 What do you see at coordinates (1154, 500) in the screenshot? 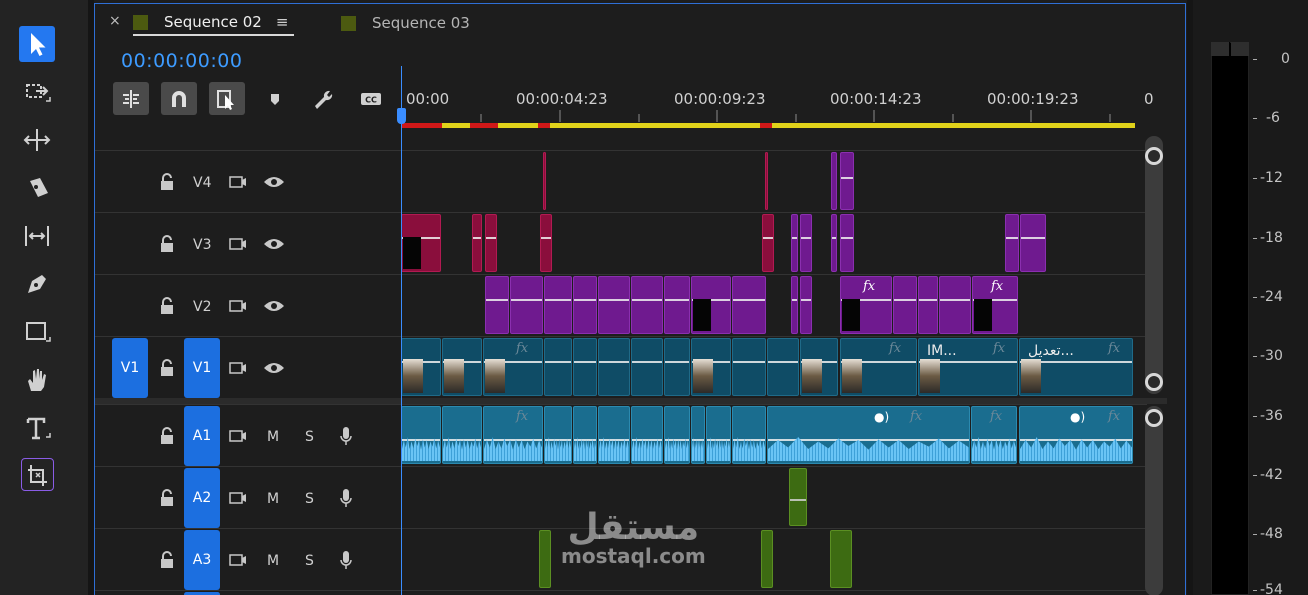
I see `audio-tracks-scrollbar` at bounding box center [1154, 500].